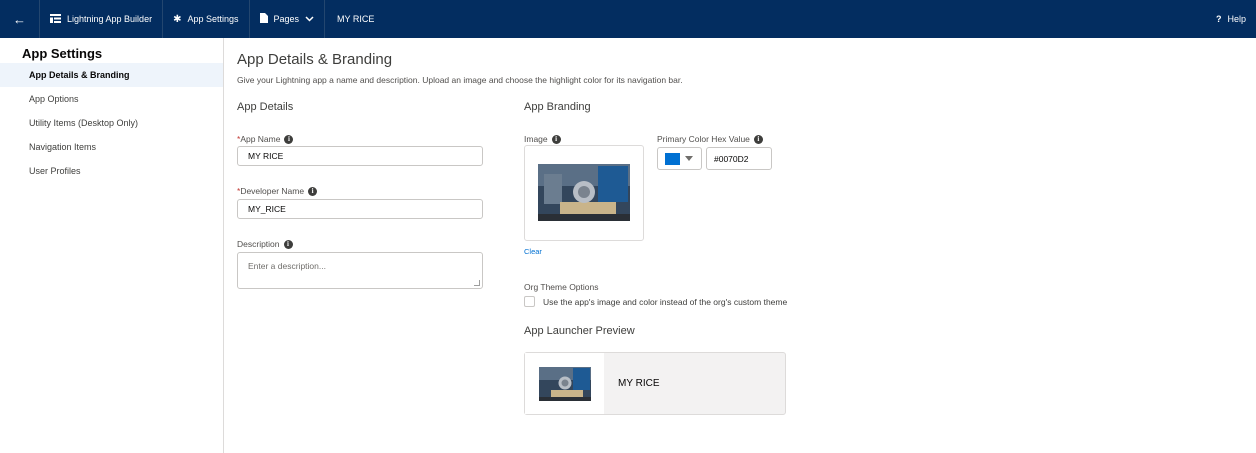 The width and height of the screenshot is (1256, 453). I want to click on sidebar-item-app-options: App Options, so click(111, 99).